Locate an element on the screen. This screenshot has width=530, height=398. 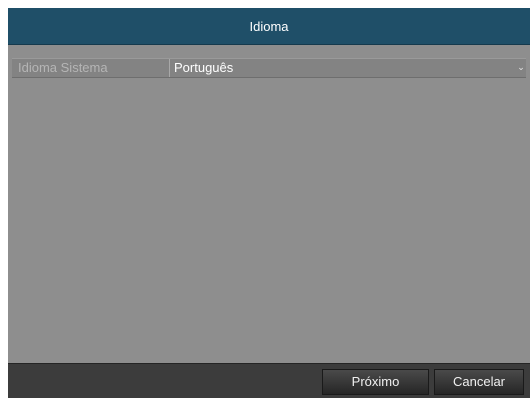
system-language-select: Português ⌄ is located at coordinates (347, 68).